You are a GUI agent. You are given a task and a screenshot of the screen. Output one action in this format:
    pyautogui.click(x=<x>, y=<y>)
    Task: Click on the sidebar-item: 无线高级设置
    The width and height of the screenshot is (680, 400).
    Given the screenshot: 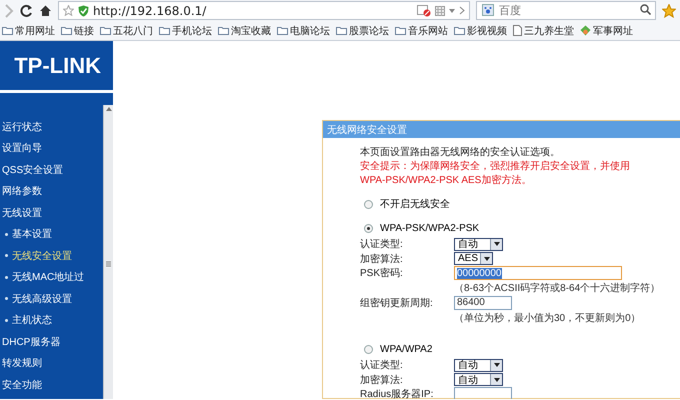 What is the action you would take?
    pyautogui.click(x=36, y=299)
    